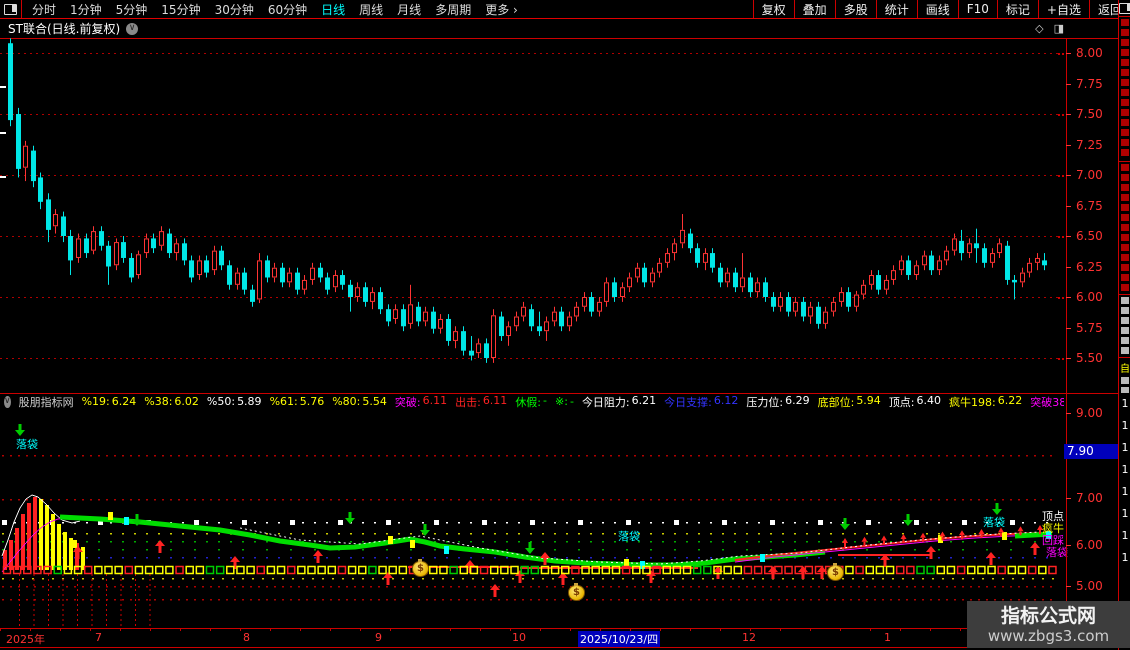  What do you see at coordinates (1048, 615) in the screenshot?
I see `watermark-title: 指标公式网` at bounding box center [1048, 615].